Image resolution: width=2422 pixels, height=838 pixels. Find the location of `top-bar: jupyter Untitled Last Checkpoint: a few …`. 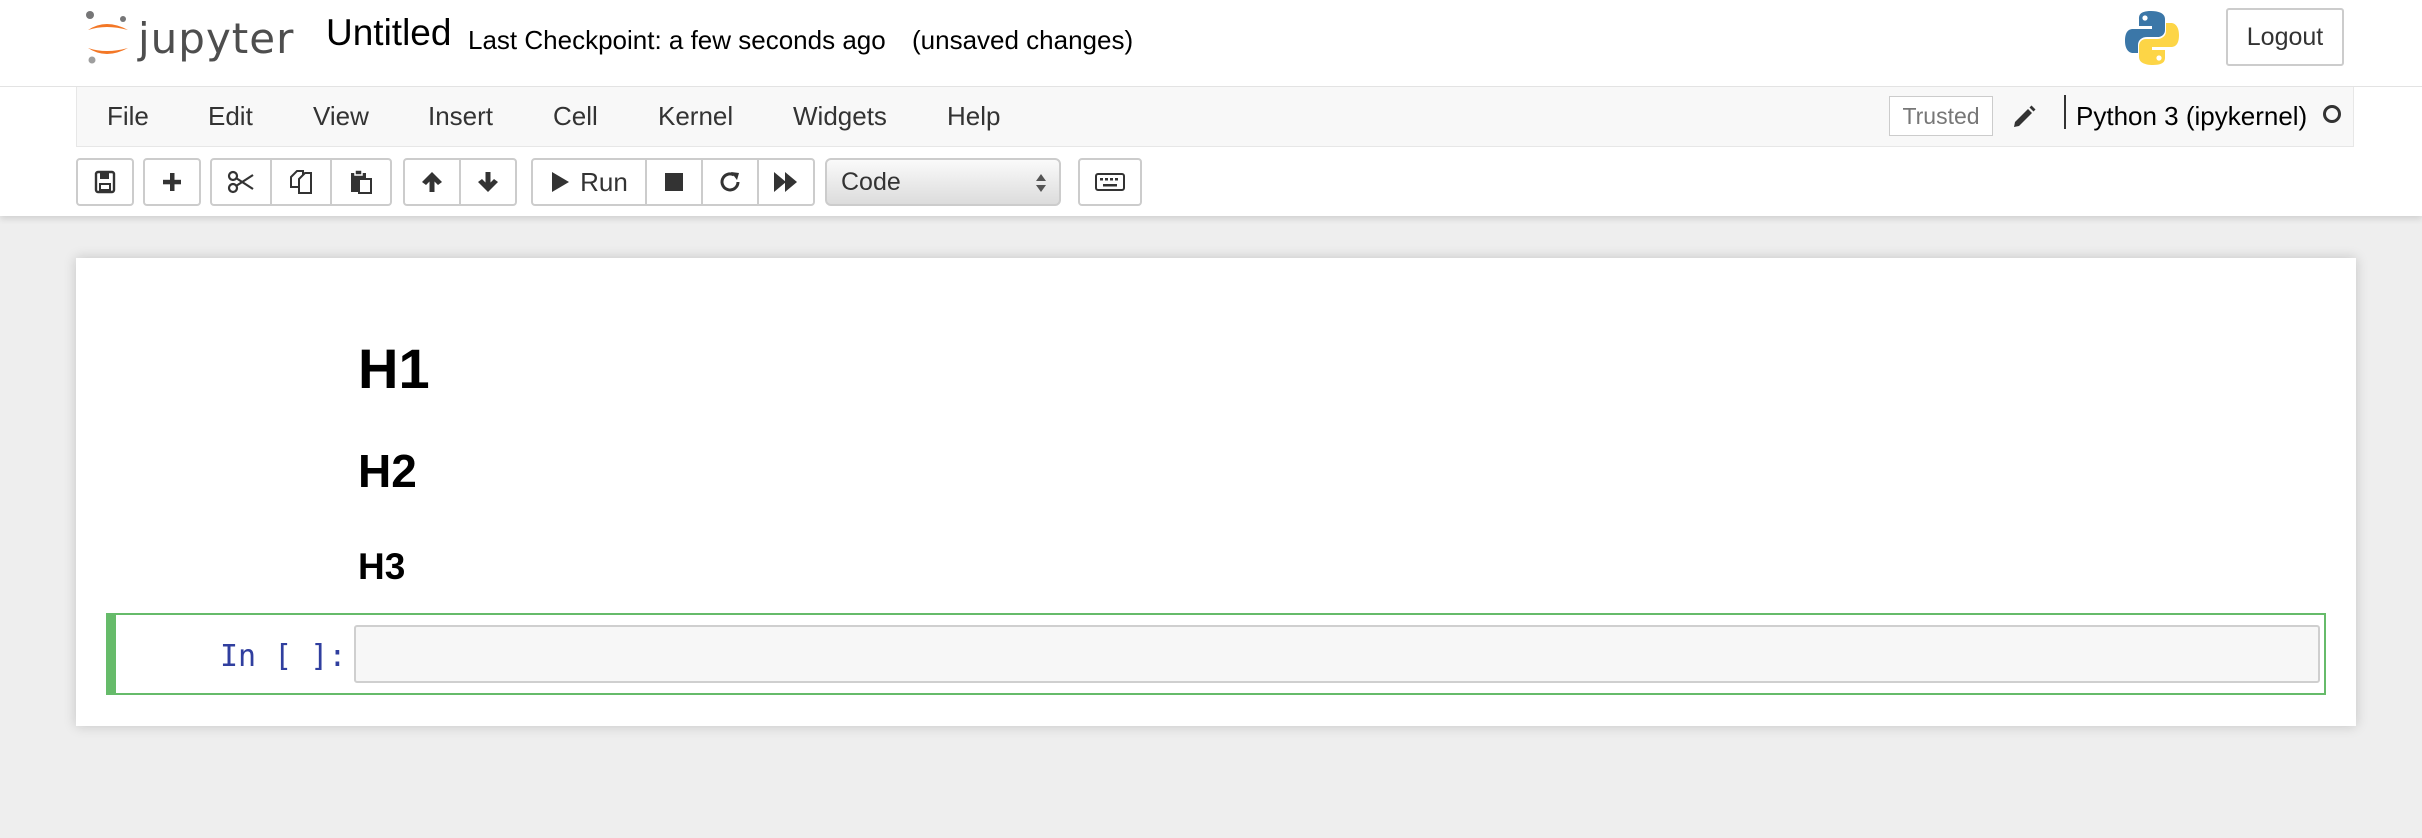

top-bar: jupyter Untitled Last Checkpoint: a few … is located at coordinates (1211, 43).